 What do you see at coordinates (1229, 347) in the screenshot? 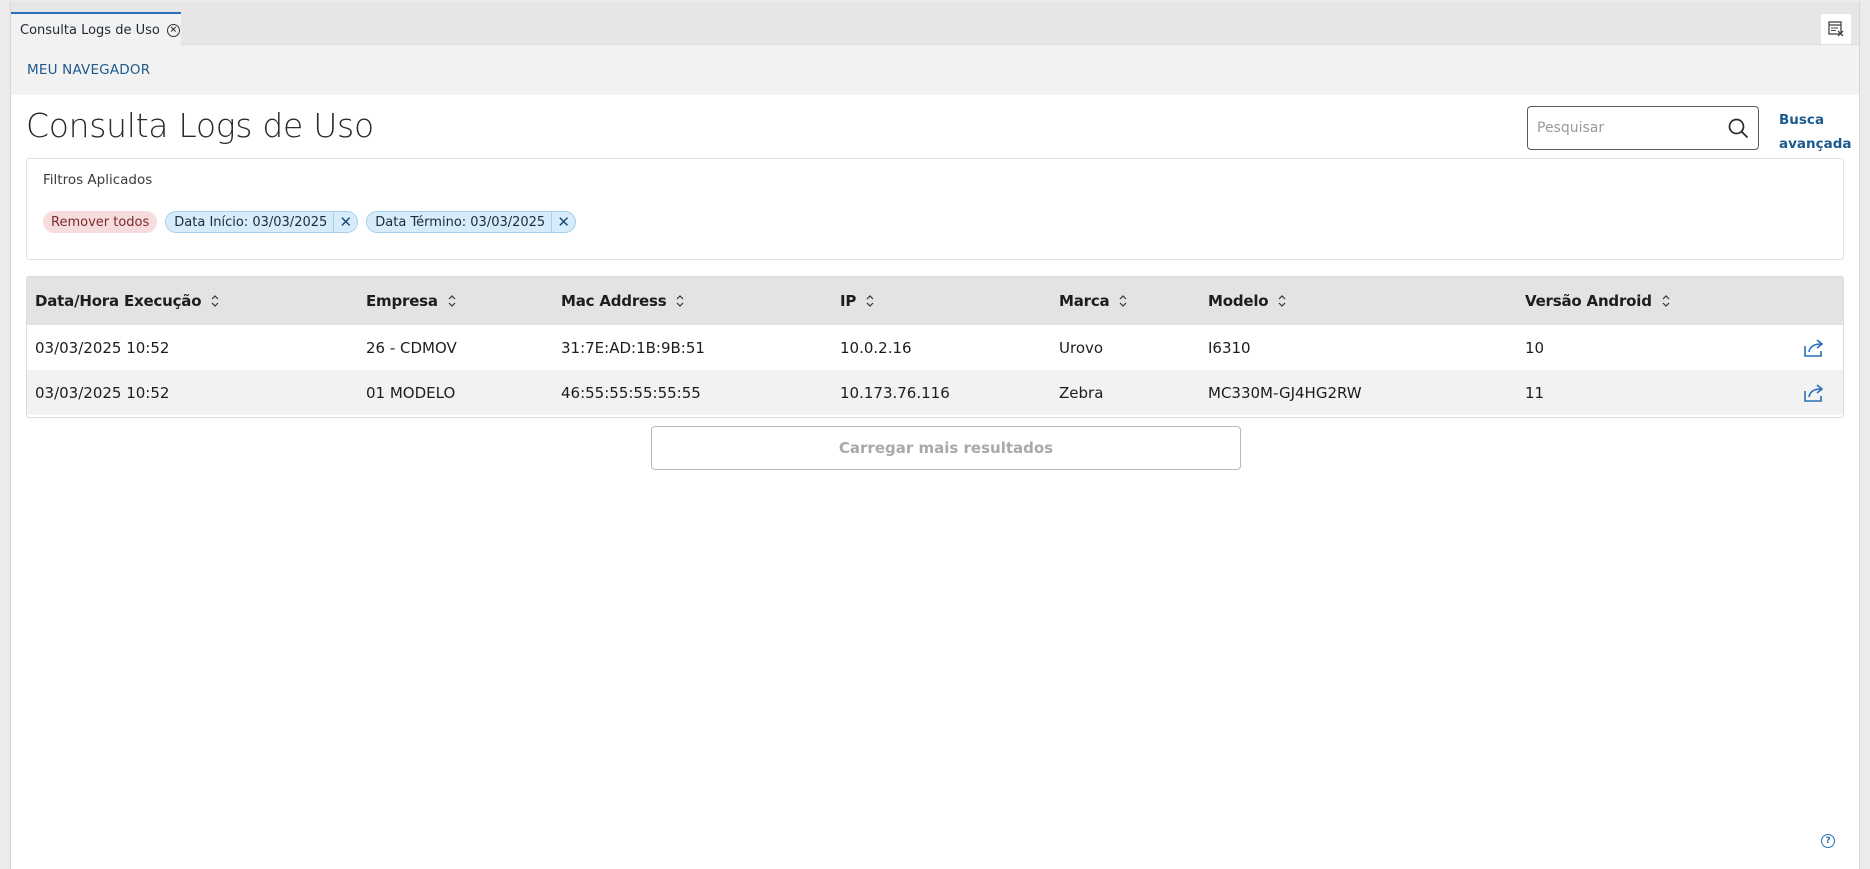
I see `cell-modelo: I6310` at bounding box center [1229, 347].